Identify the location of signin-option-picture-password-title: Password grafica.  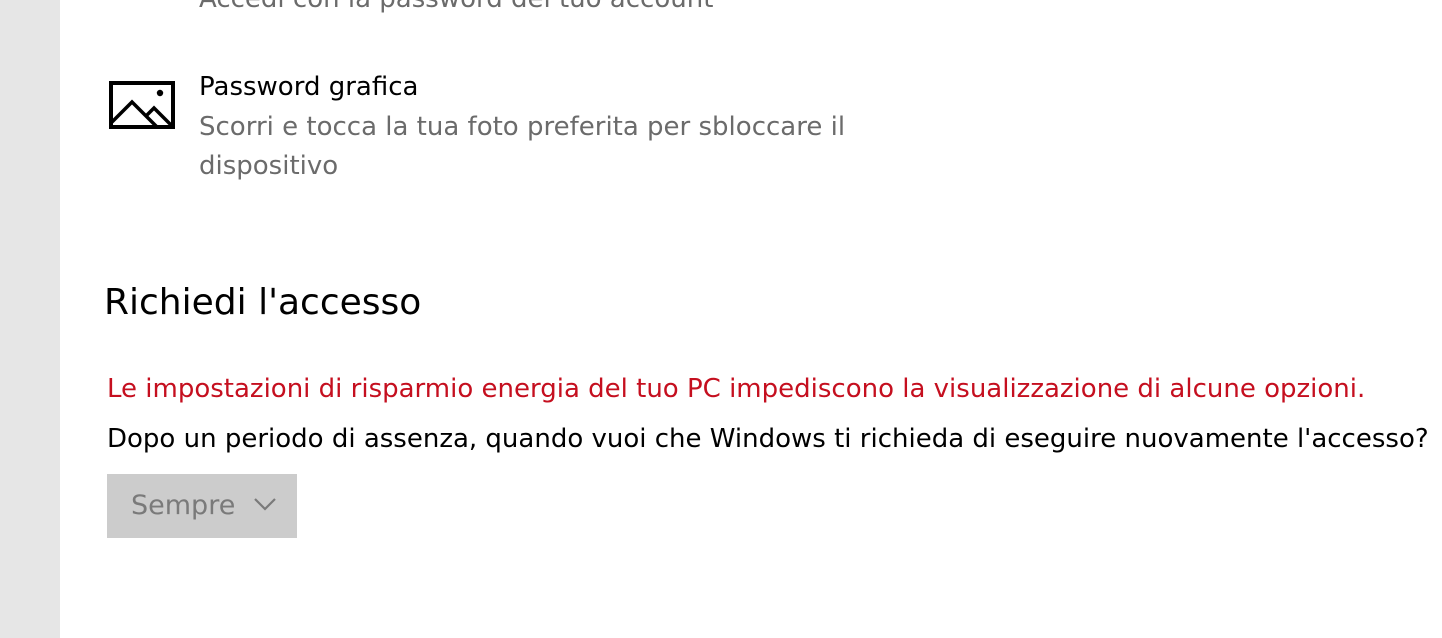
(309, 87).